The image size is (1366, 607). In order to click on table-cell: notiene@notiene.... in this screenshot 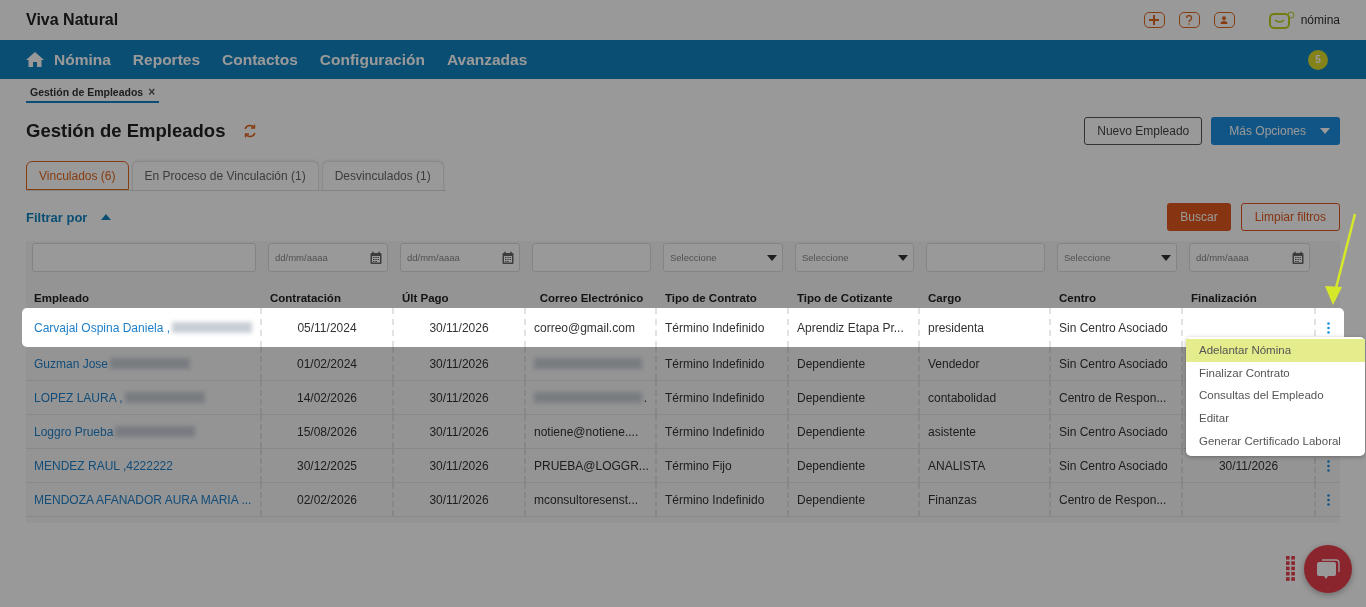, I will do `click(586, 431)`.